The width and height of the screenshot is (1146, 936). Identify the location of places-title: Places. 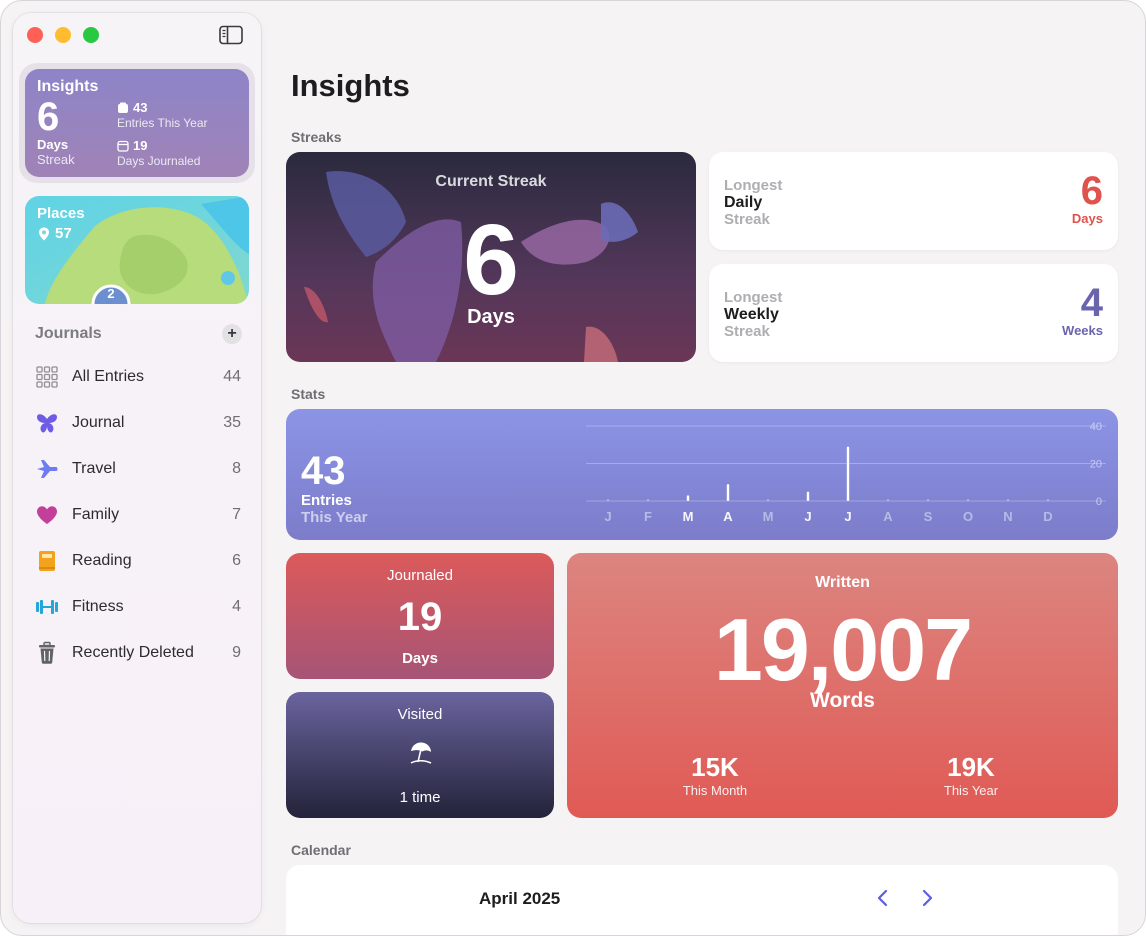
(61, 213).